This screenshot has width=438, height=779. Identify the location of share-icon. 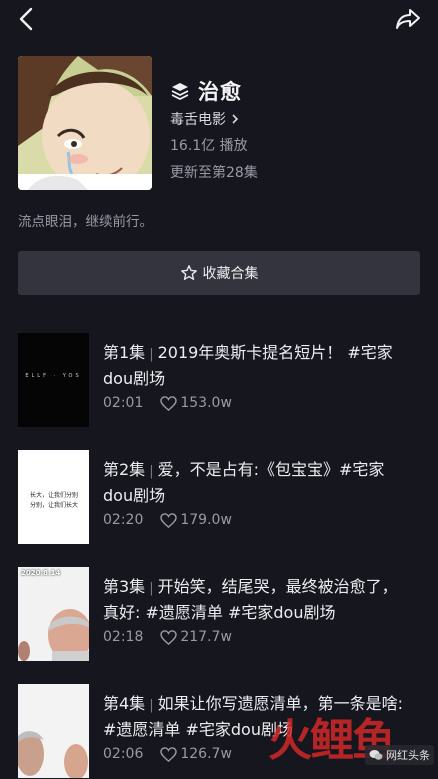
(408, 19).